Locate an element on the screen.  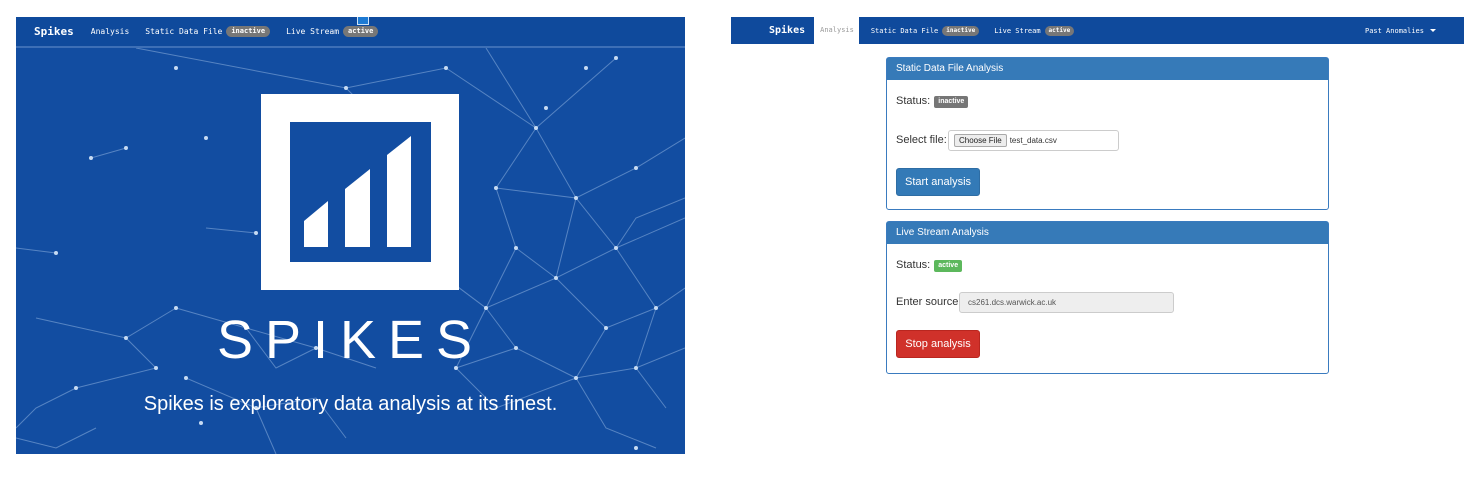
status-row: Status: inactive is located at coordinates (932, 101).